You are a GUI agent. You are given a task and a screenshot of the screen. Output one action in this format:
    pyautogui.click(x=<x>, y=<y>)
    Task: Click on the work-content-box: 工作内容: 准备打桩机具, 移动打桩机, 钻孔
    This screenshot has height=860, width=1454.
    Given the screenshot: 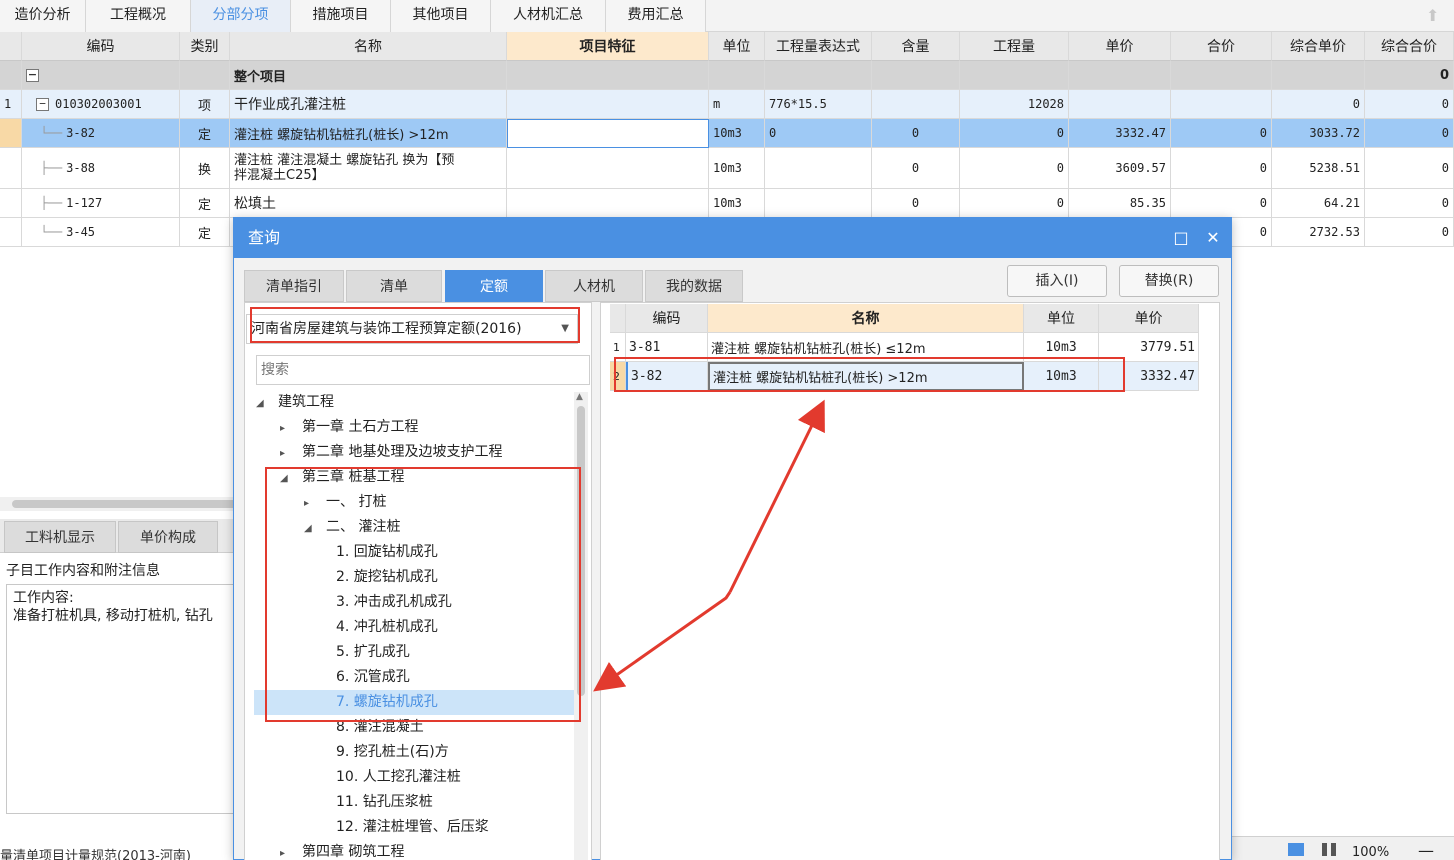 What is the action you would take?
    pyautogui.click(x=126, y=699)
    